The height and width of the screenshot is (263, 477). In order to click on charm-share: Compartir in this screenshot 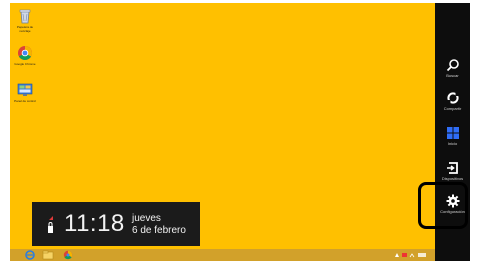, I will do `click(452, 101)`.